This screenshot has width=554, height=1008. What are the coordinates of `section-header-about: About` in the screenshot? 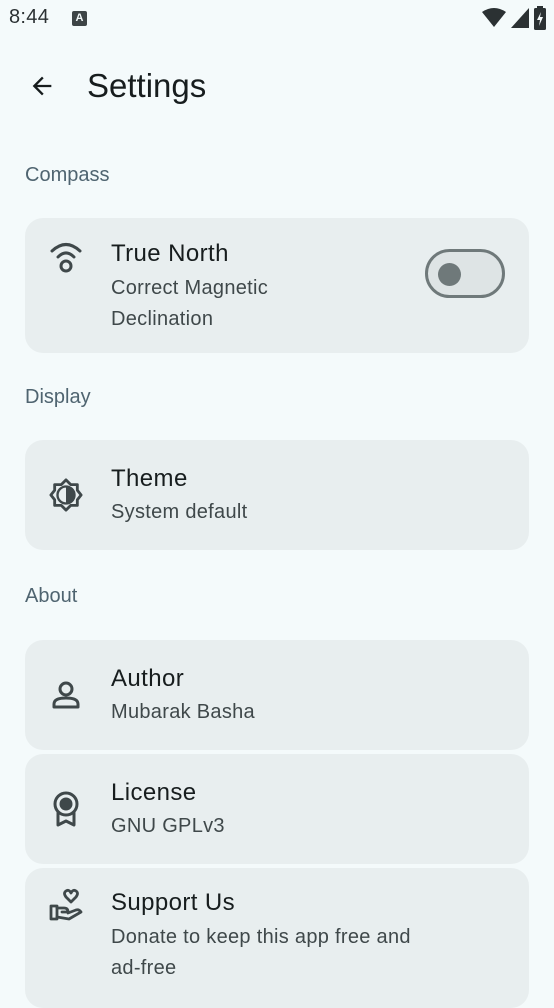 It's located at (51, 596).